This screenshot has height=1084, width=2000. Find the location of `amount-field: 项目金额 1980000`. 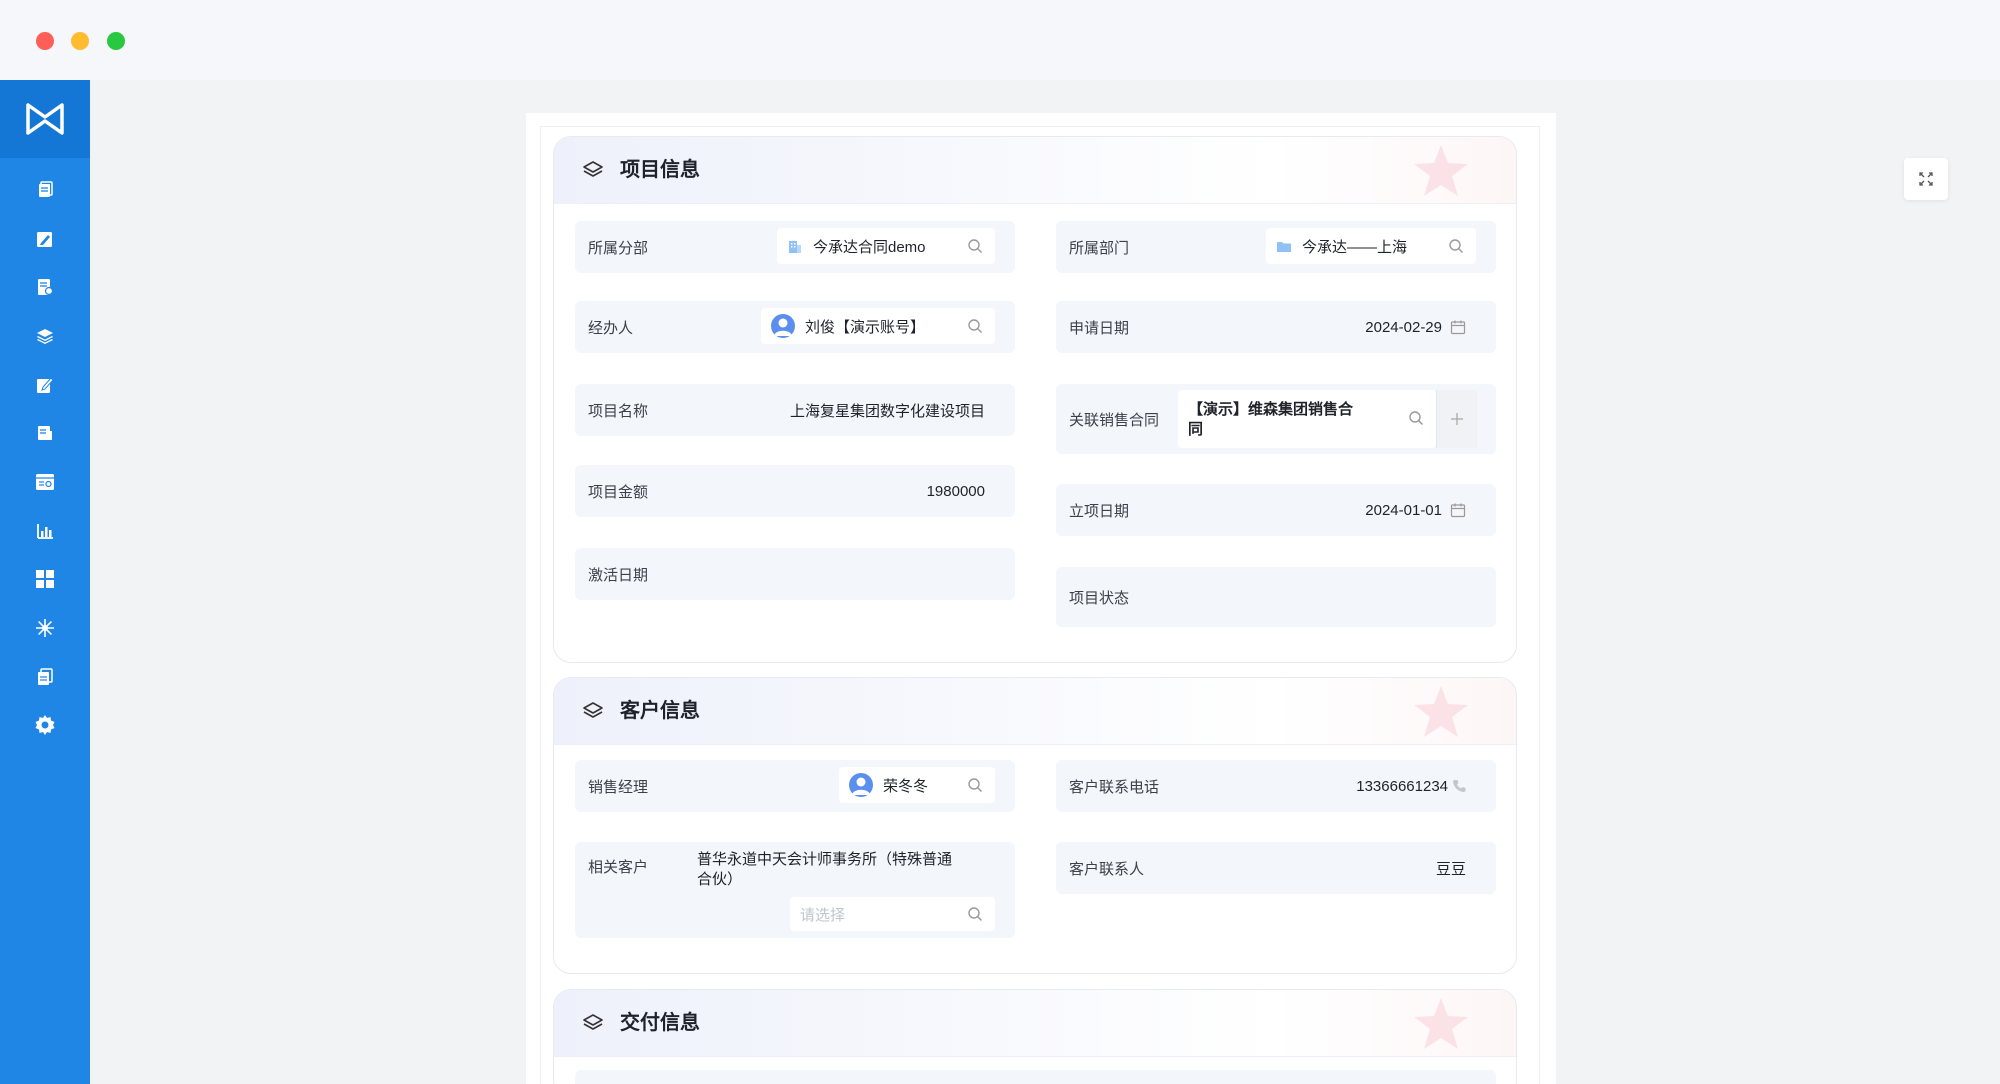

amount-field: 项目金额 1980000 is located at coordinates (795, 491).